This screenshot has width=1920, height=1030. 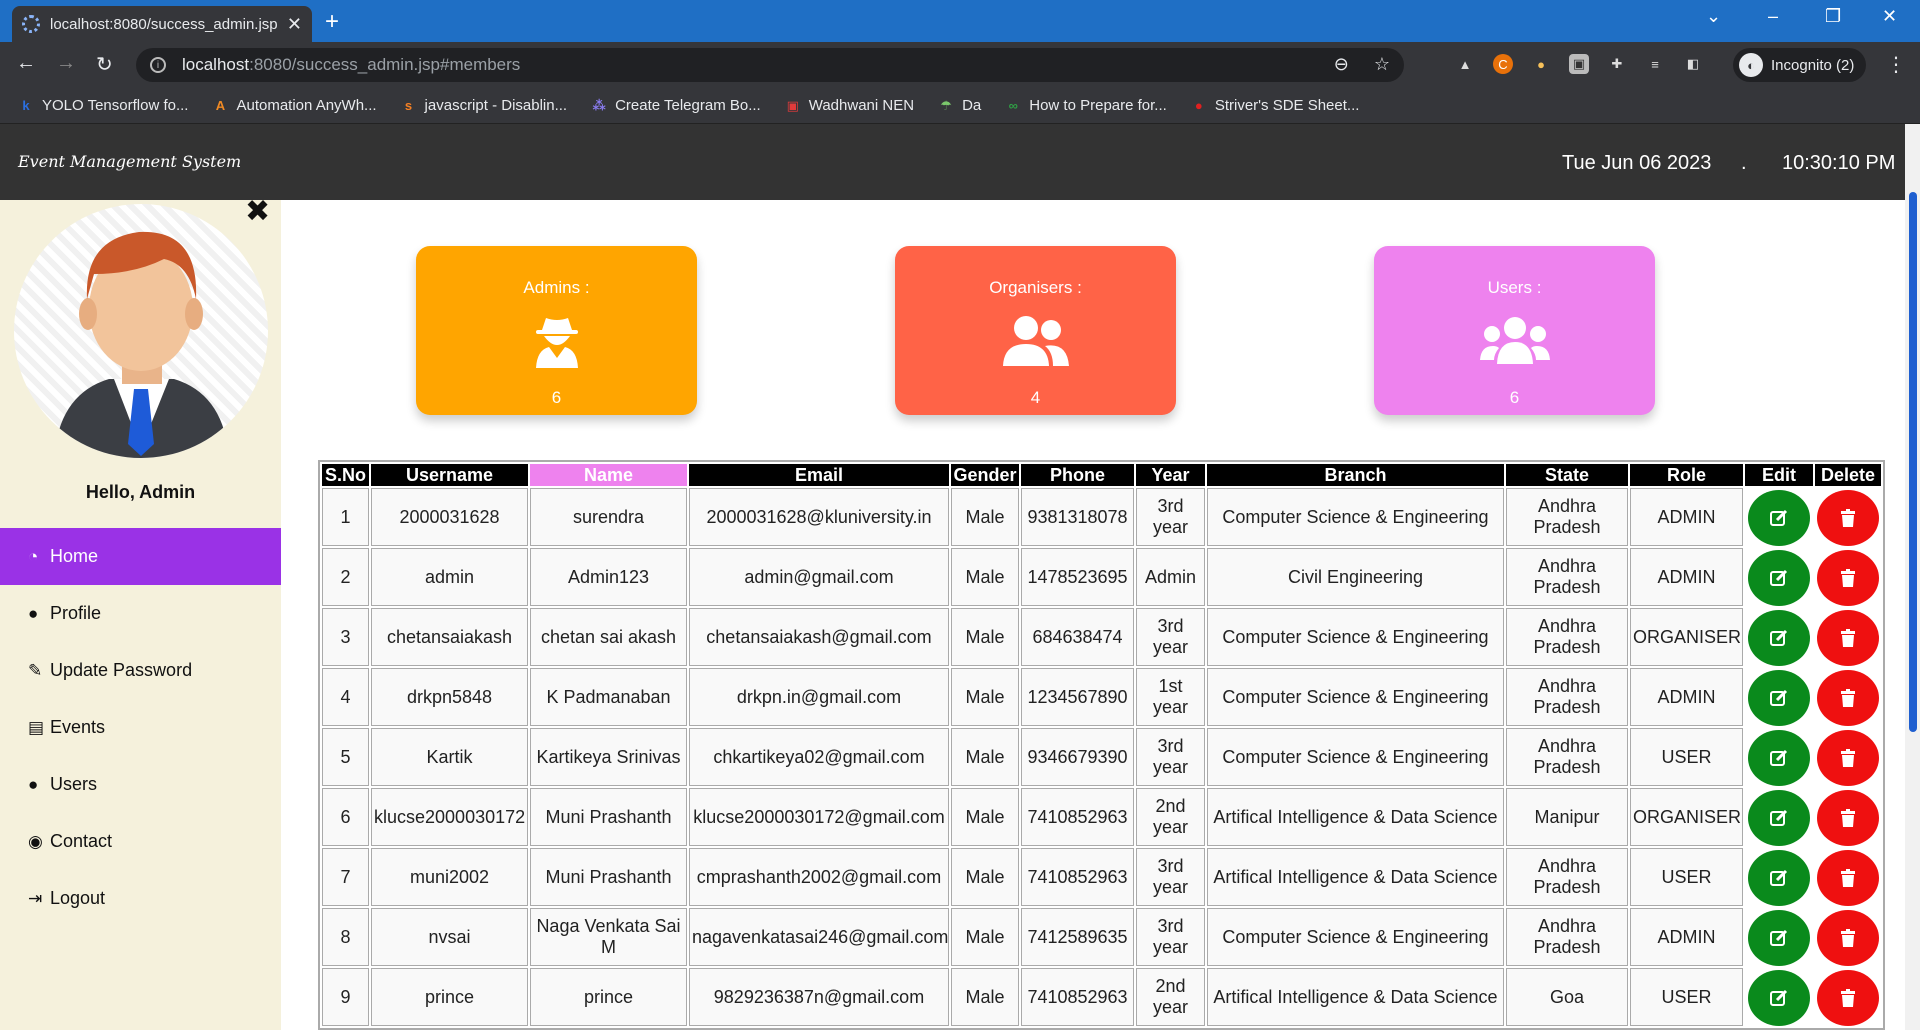 What do you see at coordinates (162, 24) in the screenshot?
I see `browser-tab: localhost:8080/success_admin.jsp ✕` at bounding box center [162, 24].